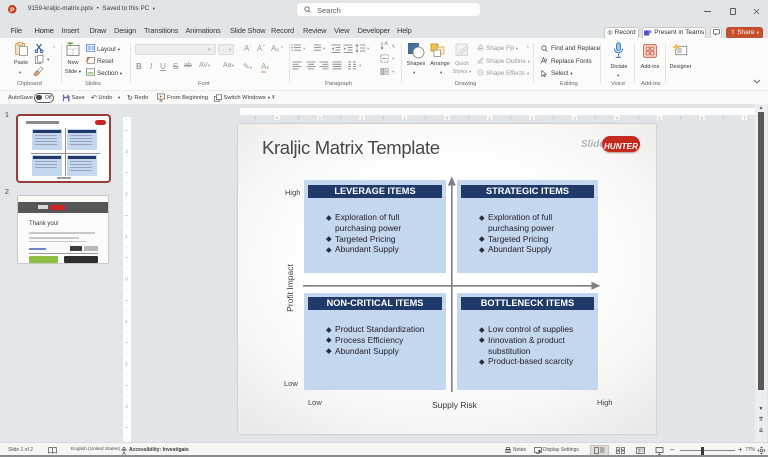  Describe the element at coordinates (387, 44) in the screenshot. I see `svg-text: A` at that location.